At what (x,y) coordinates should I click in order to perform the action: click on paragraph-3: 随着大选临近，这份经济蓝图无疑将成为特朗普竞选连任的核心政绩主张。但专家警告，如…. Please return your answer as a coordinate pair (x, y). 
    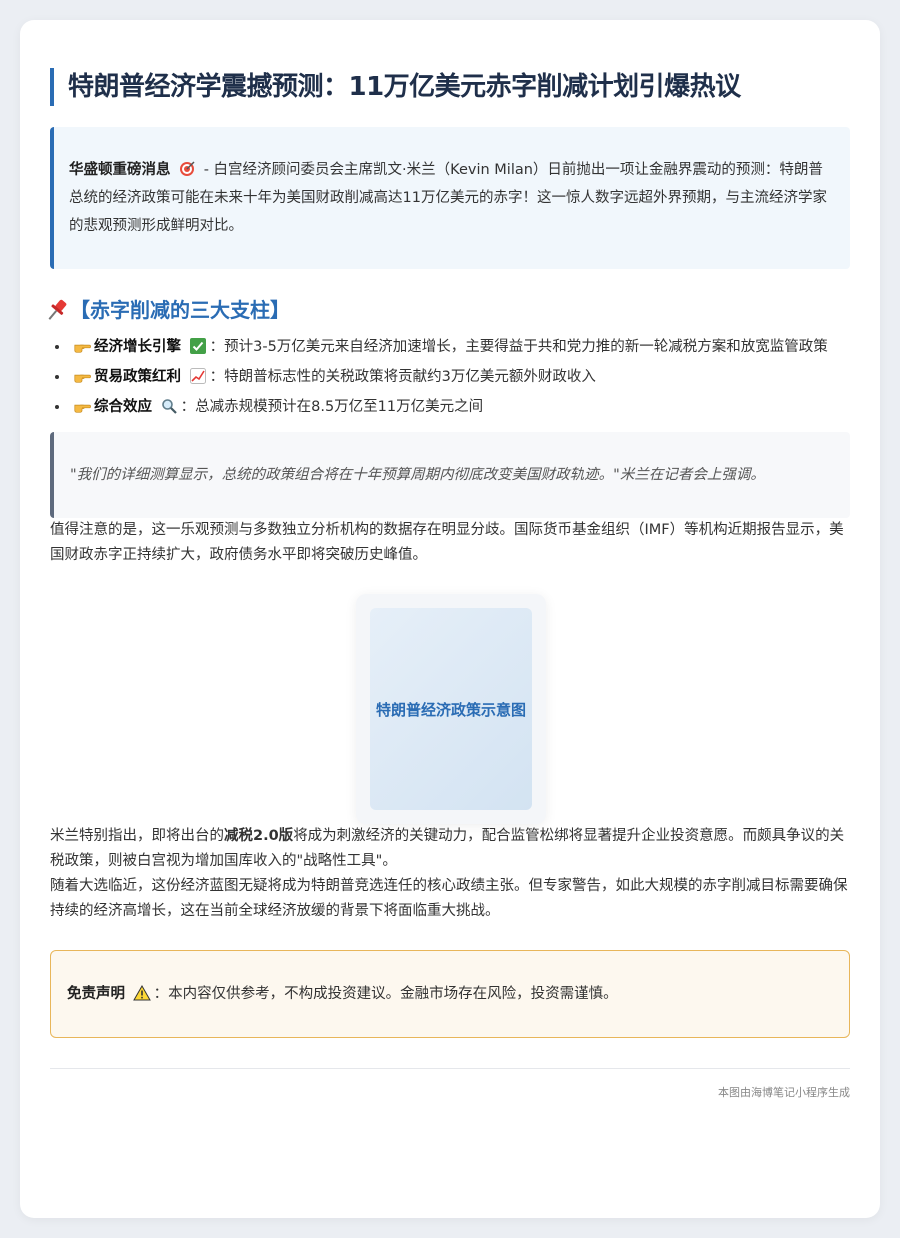
    Looking at the image, I should click on (449, 898).